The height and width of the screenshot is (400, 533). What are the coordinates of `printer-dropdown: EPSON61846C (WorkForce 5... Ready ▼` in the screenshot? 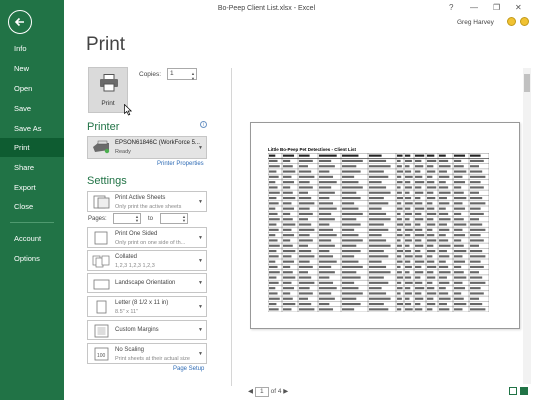 It's located at (147, 147).